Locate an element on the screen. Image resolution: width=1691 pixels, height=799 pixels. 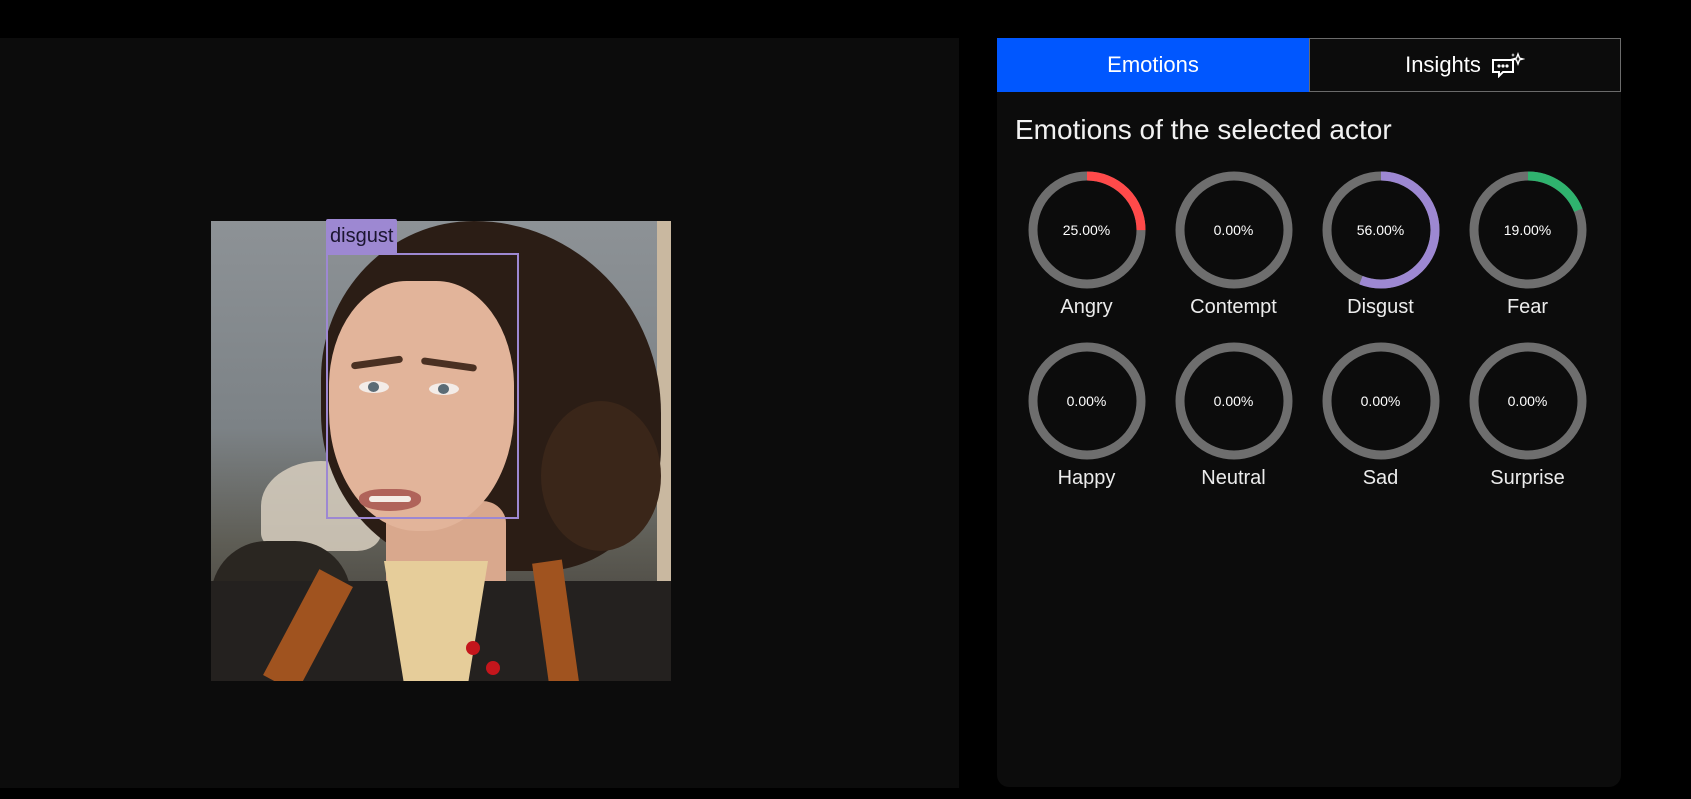
emotion-label: Neutral is located at coordinates (1233, 478).